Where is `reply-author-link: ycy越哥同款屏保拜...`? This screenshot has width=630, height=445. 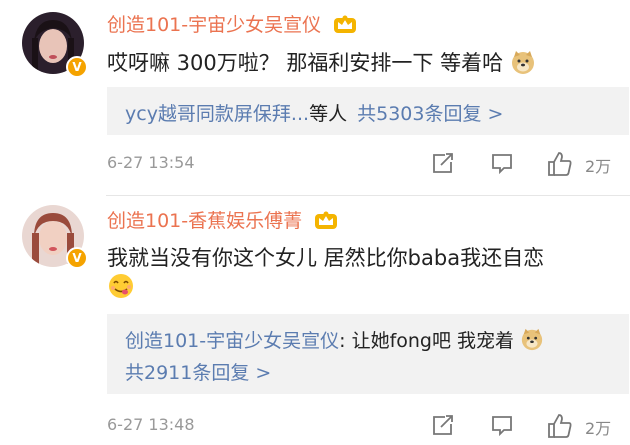 reply-author-link: ycy越哥同款屏保拜... is located at coordinates (217, 114).